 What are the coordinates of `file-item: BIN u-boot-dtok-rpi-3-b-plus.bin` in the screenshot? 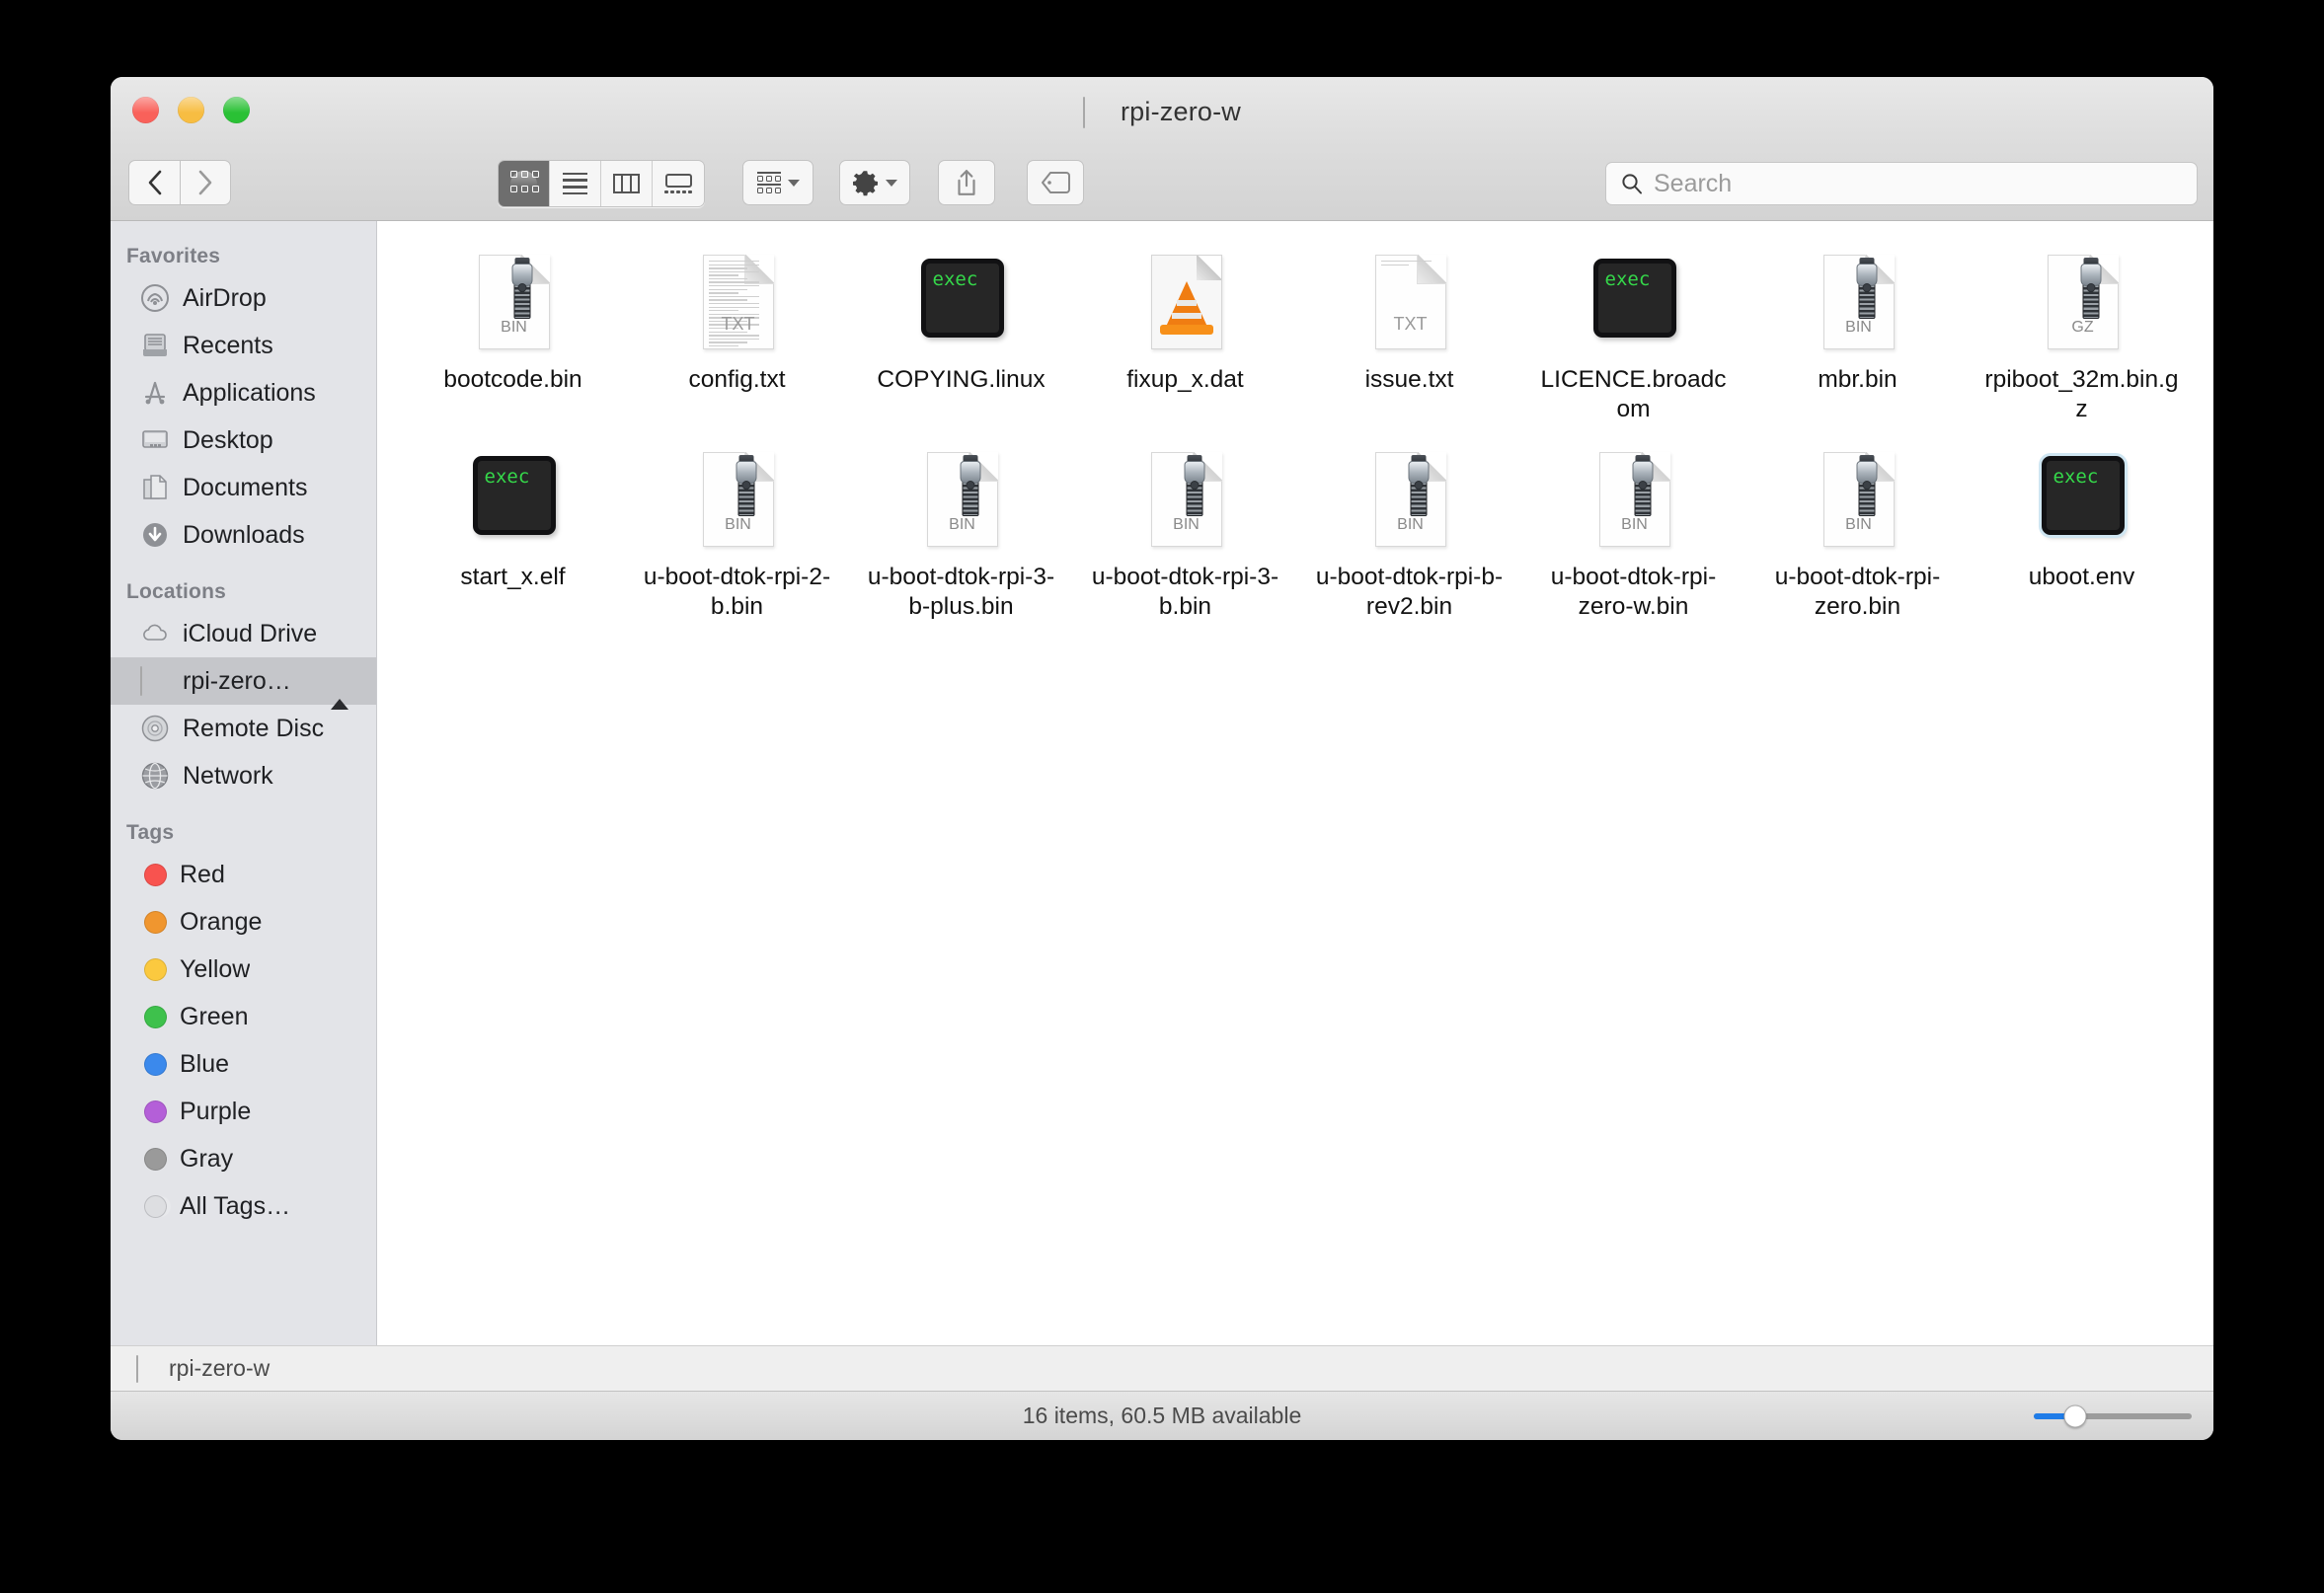 It's located at (961, 531).